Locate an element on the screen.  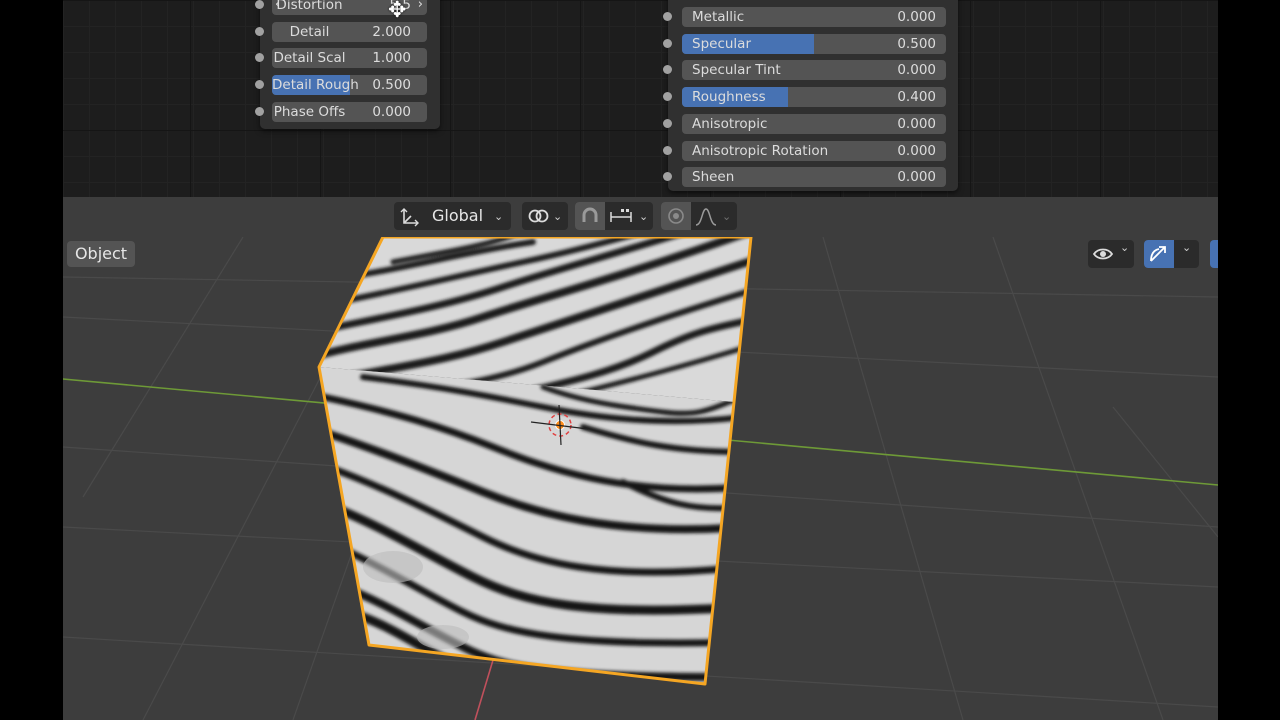
field-label: Metallic is located at coordinates (718, 17).